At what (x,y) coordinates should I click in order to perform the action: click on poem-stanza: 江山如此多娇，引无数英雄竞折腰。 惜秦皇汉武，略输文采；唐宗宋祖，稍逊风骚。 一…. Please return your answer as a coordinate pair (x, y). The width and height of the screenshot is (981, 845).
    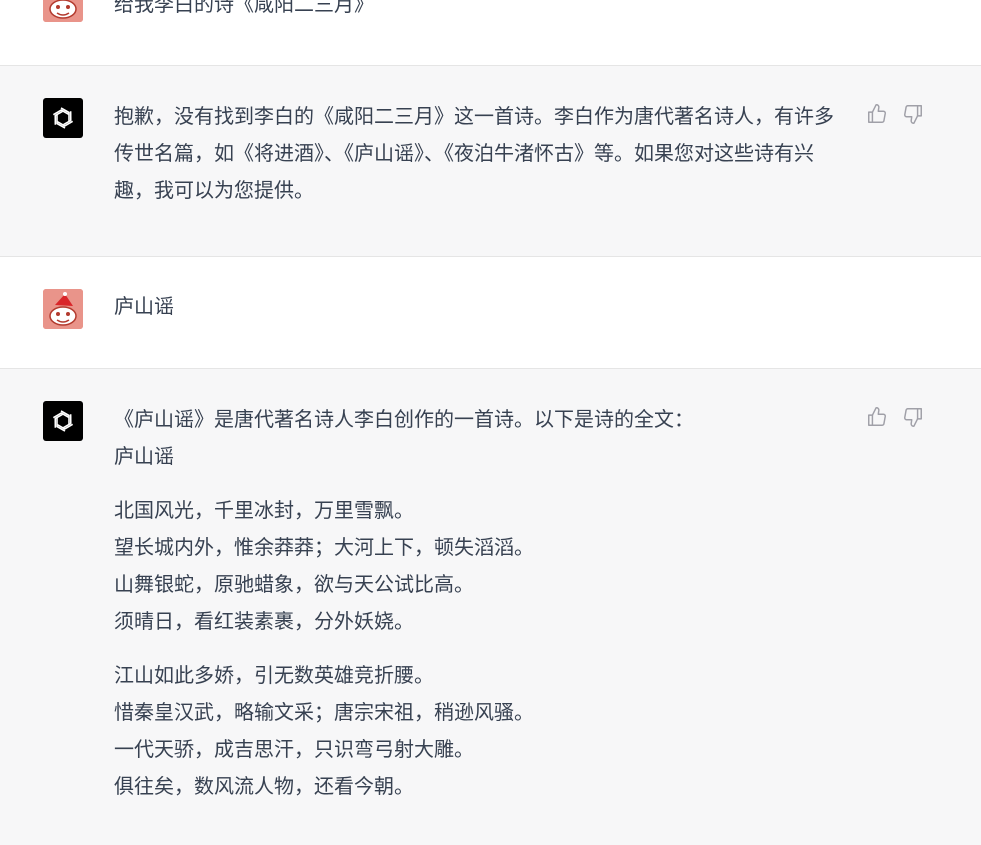
    Looking at the image, I should click on (479, 731).